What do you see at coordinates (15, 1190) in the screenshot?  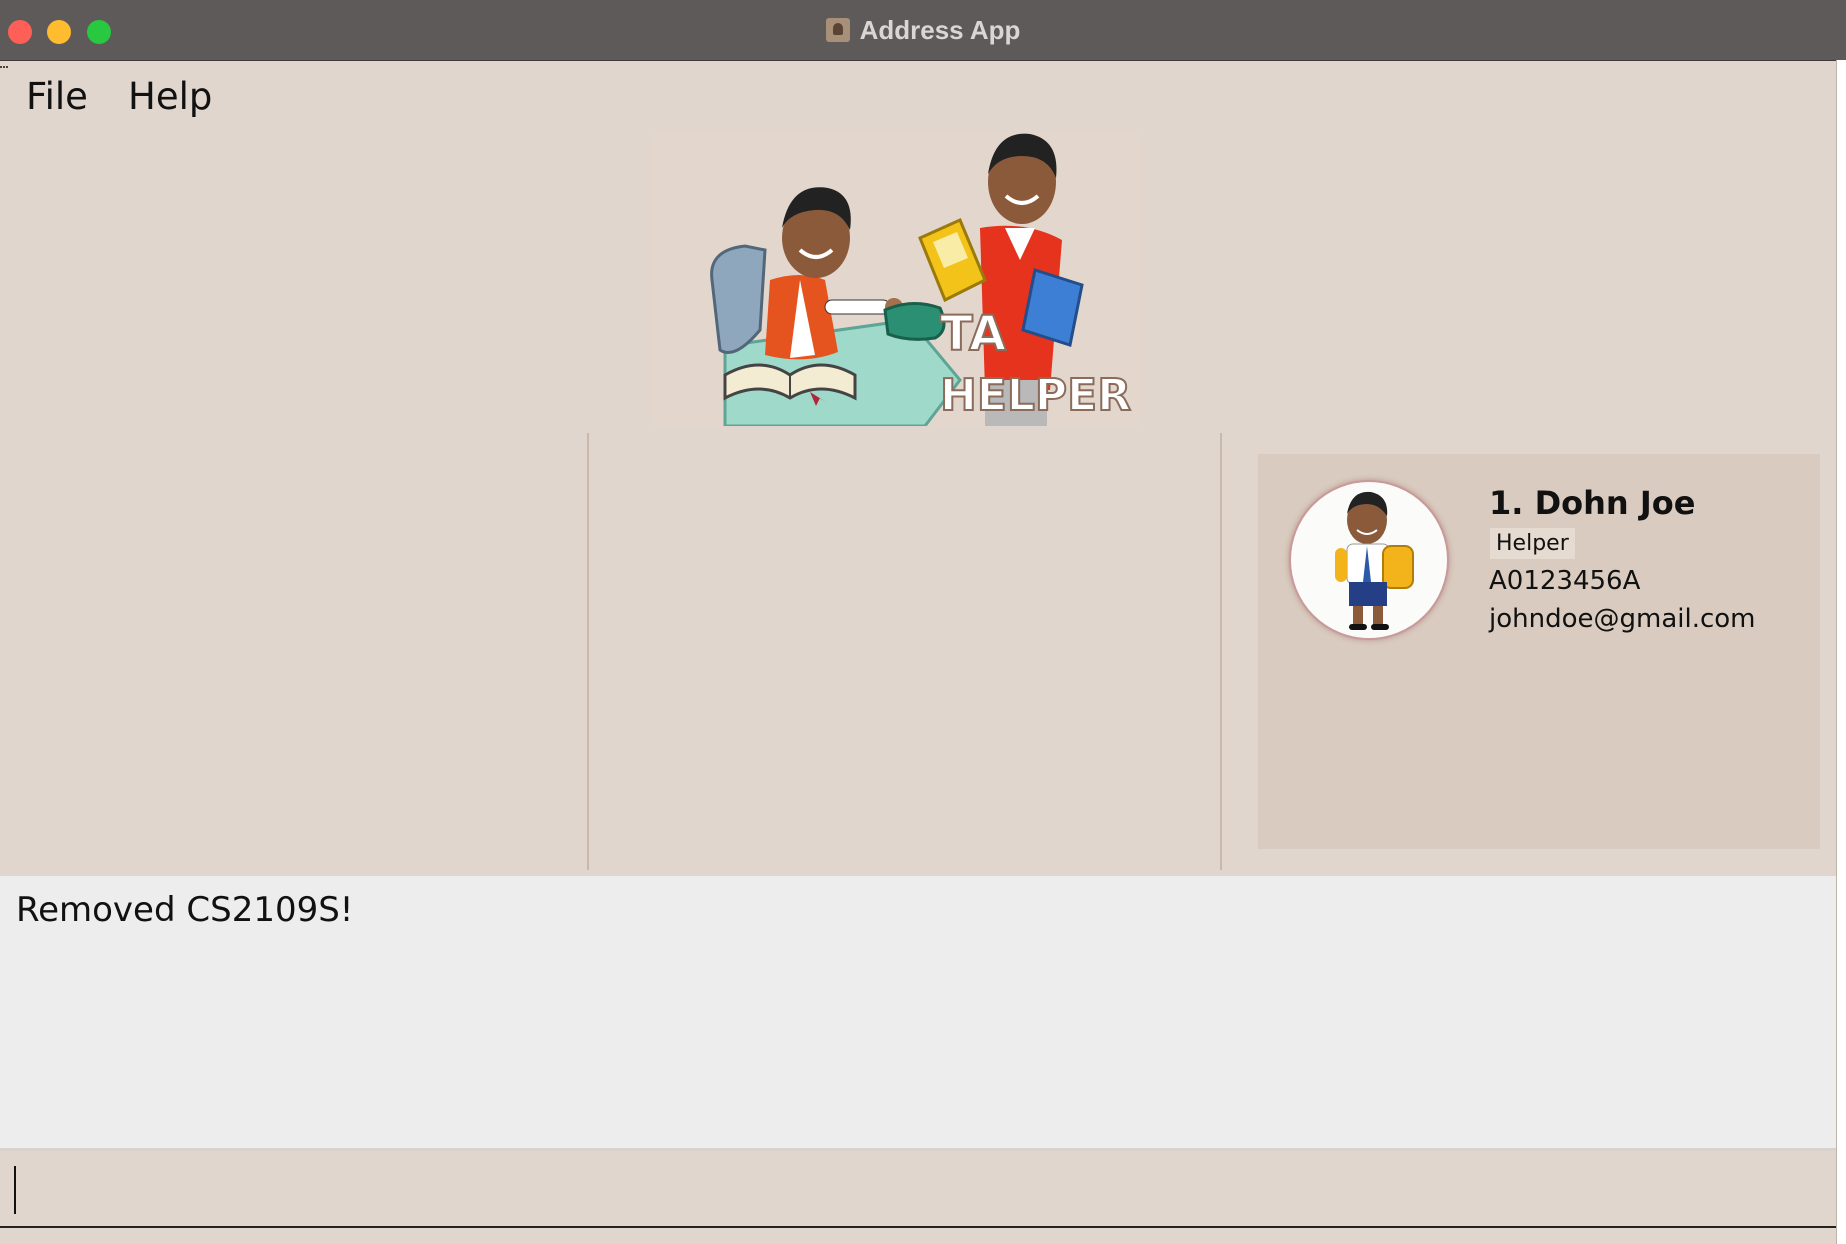 I see `text-caret` at bounding box center [15, 1190].